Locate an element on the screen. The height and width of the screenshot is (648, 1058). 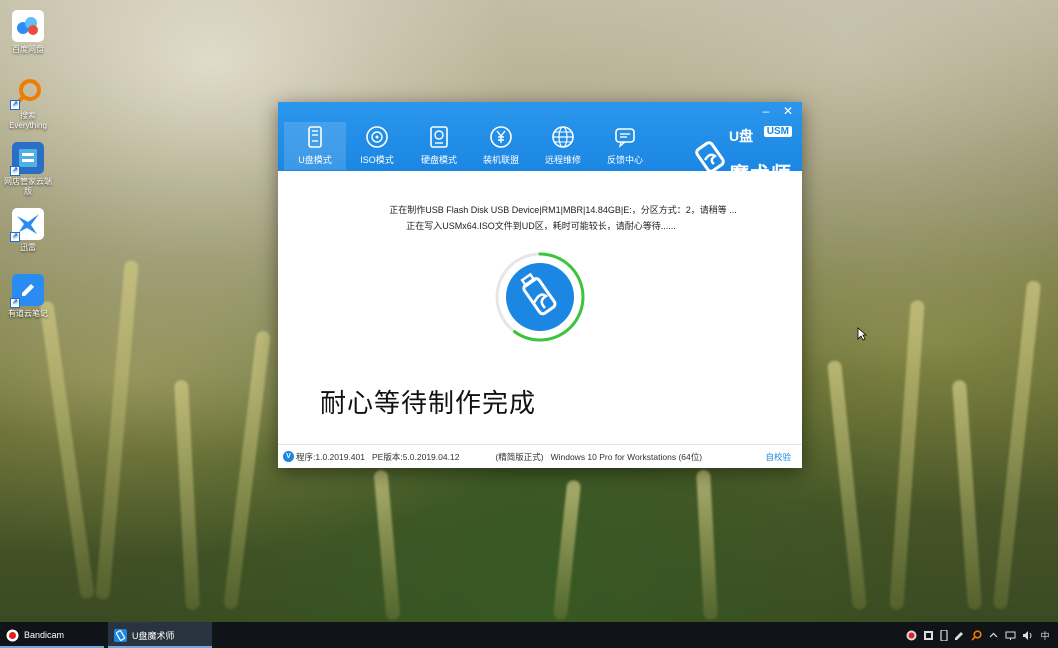
tab-label: 远程维修 is located at coordinates (562, 160).